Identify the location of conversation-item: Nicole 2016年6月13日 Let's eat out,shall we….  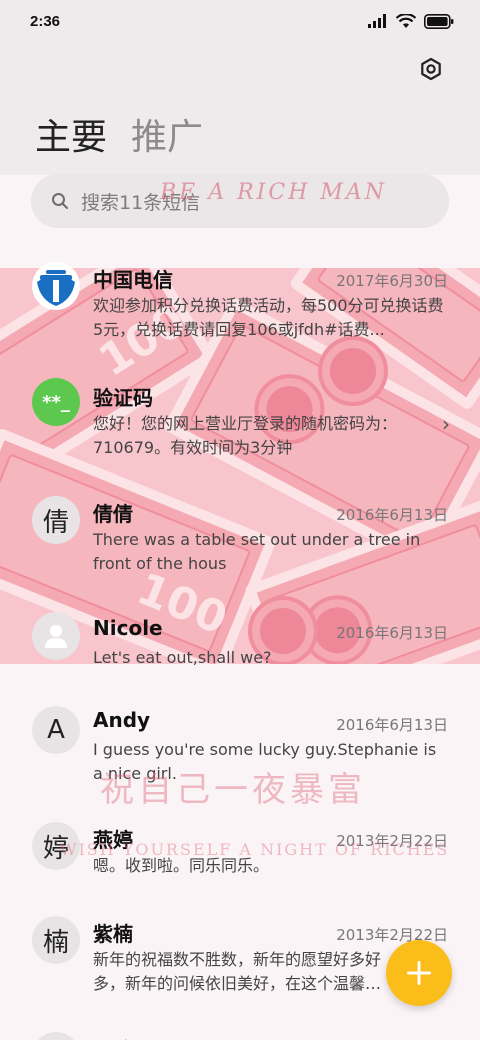
(240, 657).